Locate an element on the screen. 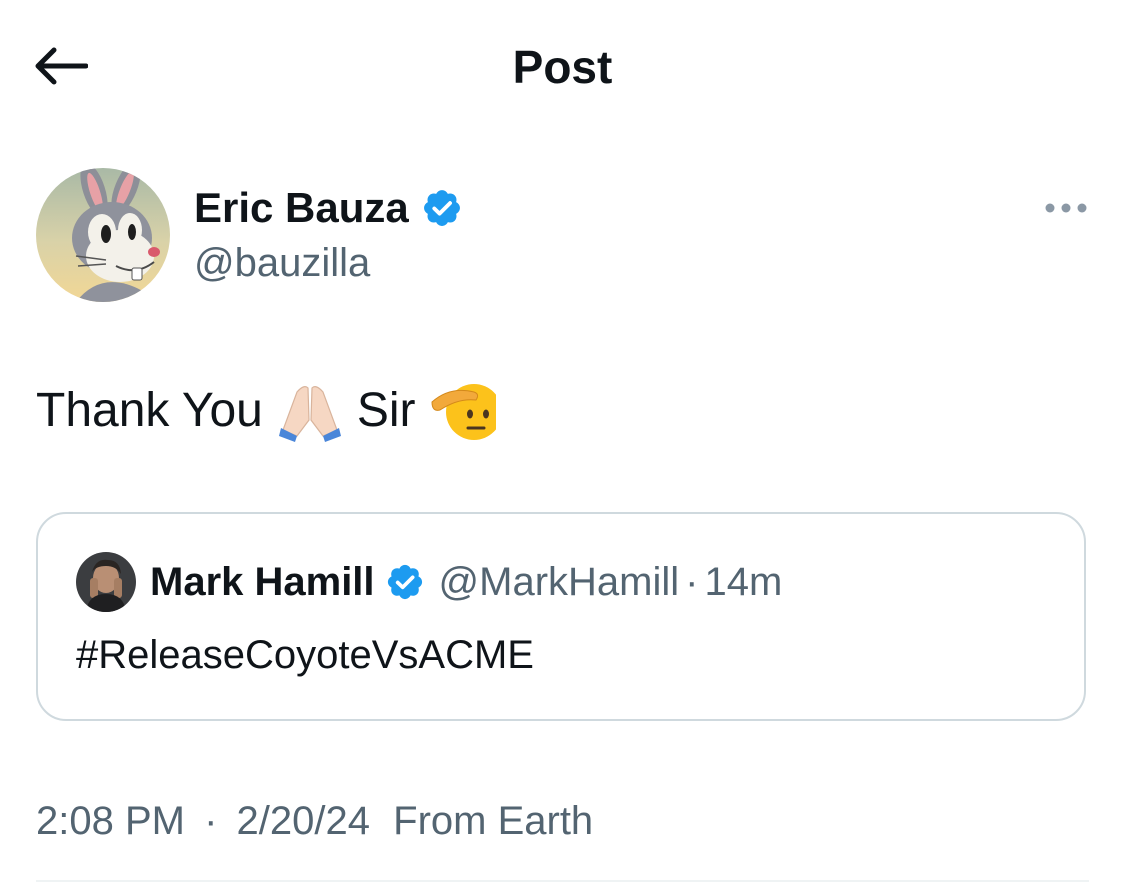 The image size is (1125, 887). quoted-post-time: 14m is located at coordinates (743, 582).